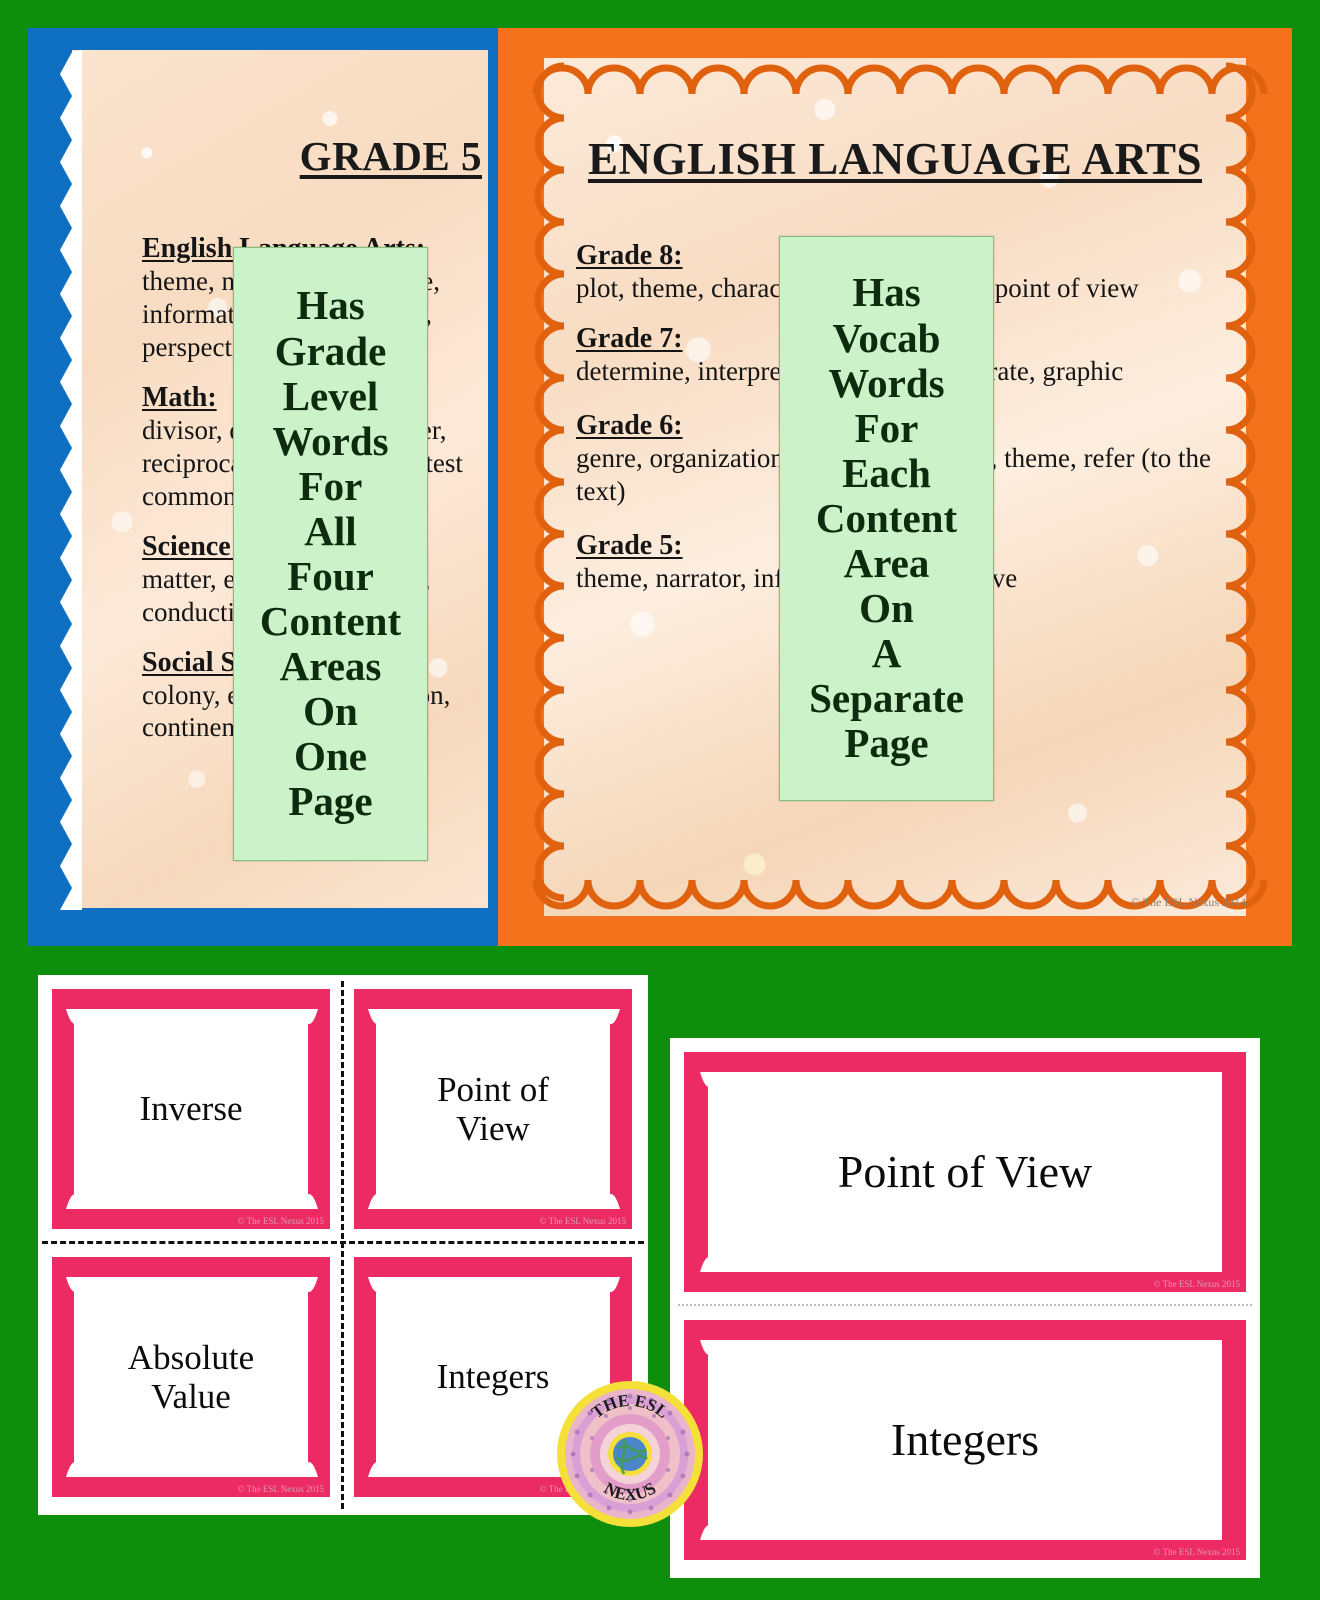 Image resolution: width=1320 pixels, height=1600 pixels. What do you see at coordinates (330, 395) in the screenshot?
I see `callout-line: Level` at bounding box center [330, 395].